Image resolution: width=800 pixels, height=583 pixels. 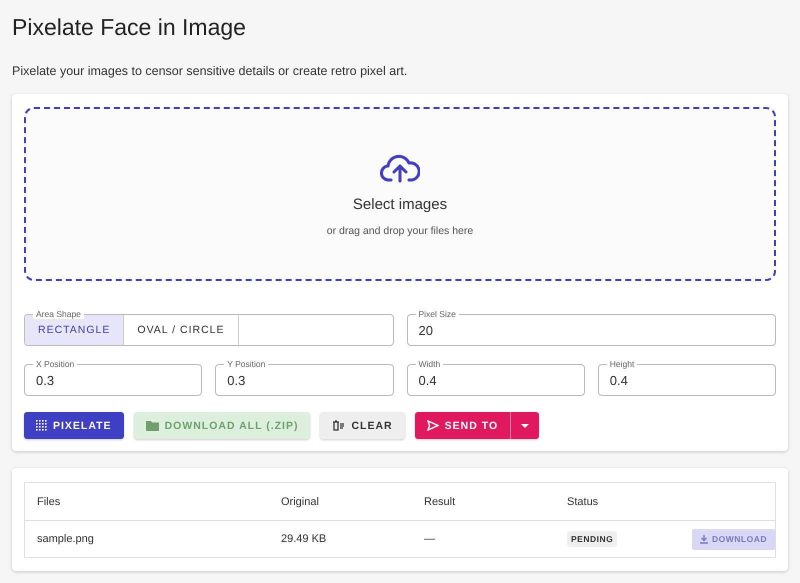 What do you see at coordinates (304, 539) in the screenshot?
I see `table-cell-text: 29.49 KB` at bounding box center [304, 539].